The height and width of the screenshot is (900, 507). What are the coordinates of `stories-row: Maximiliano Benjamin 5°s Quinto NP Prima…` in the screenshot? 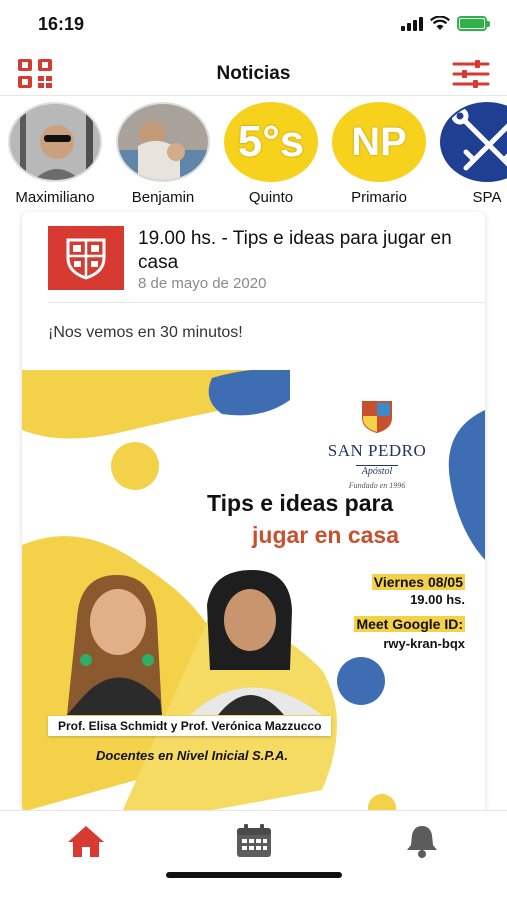 It's located at (253, 154).